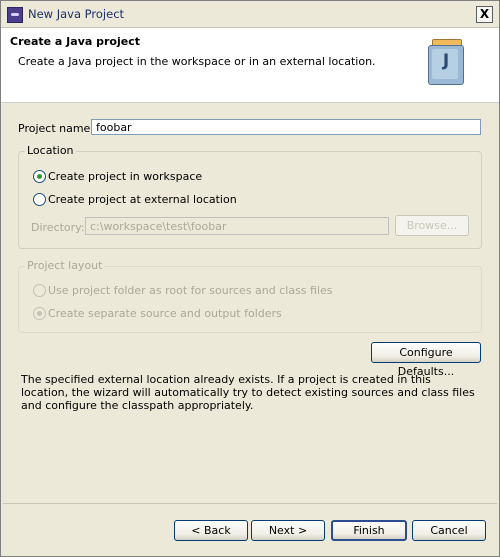 The image size is (500, 557). I want to click on location-group-label: Location, so click(50, 150).